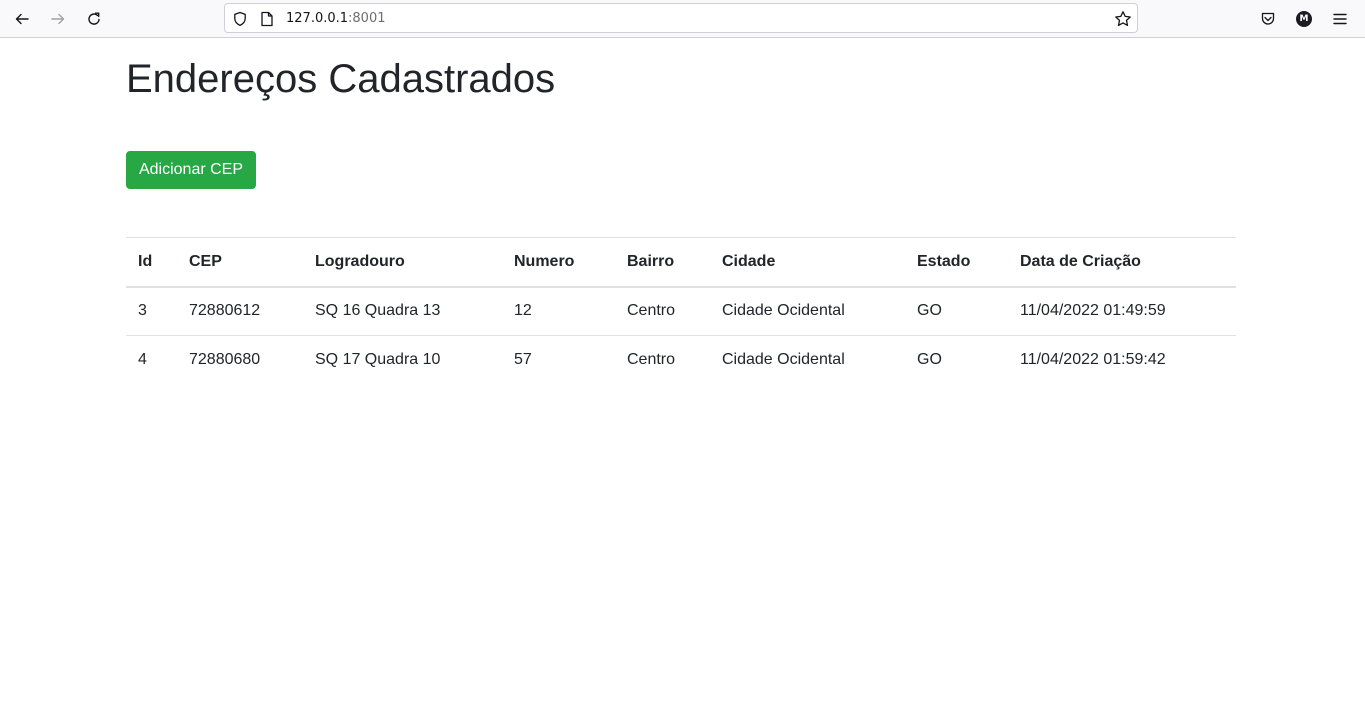 The image size is (1365, 717). I want to click on hamburger-menu-icon, so click(1340, 19).